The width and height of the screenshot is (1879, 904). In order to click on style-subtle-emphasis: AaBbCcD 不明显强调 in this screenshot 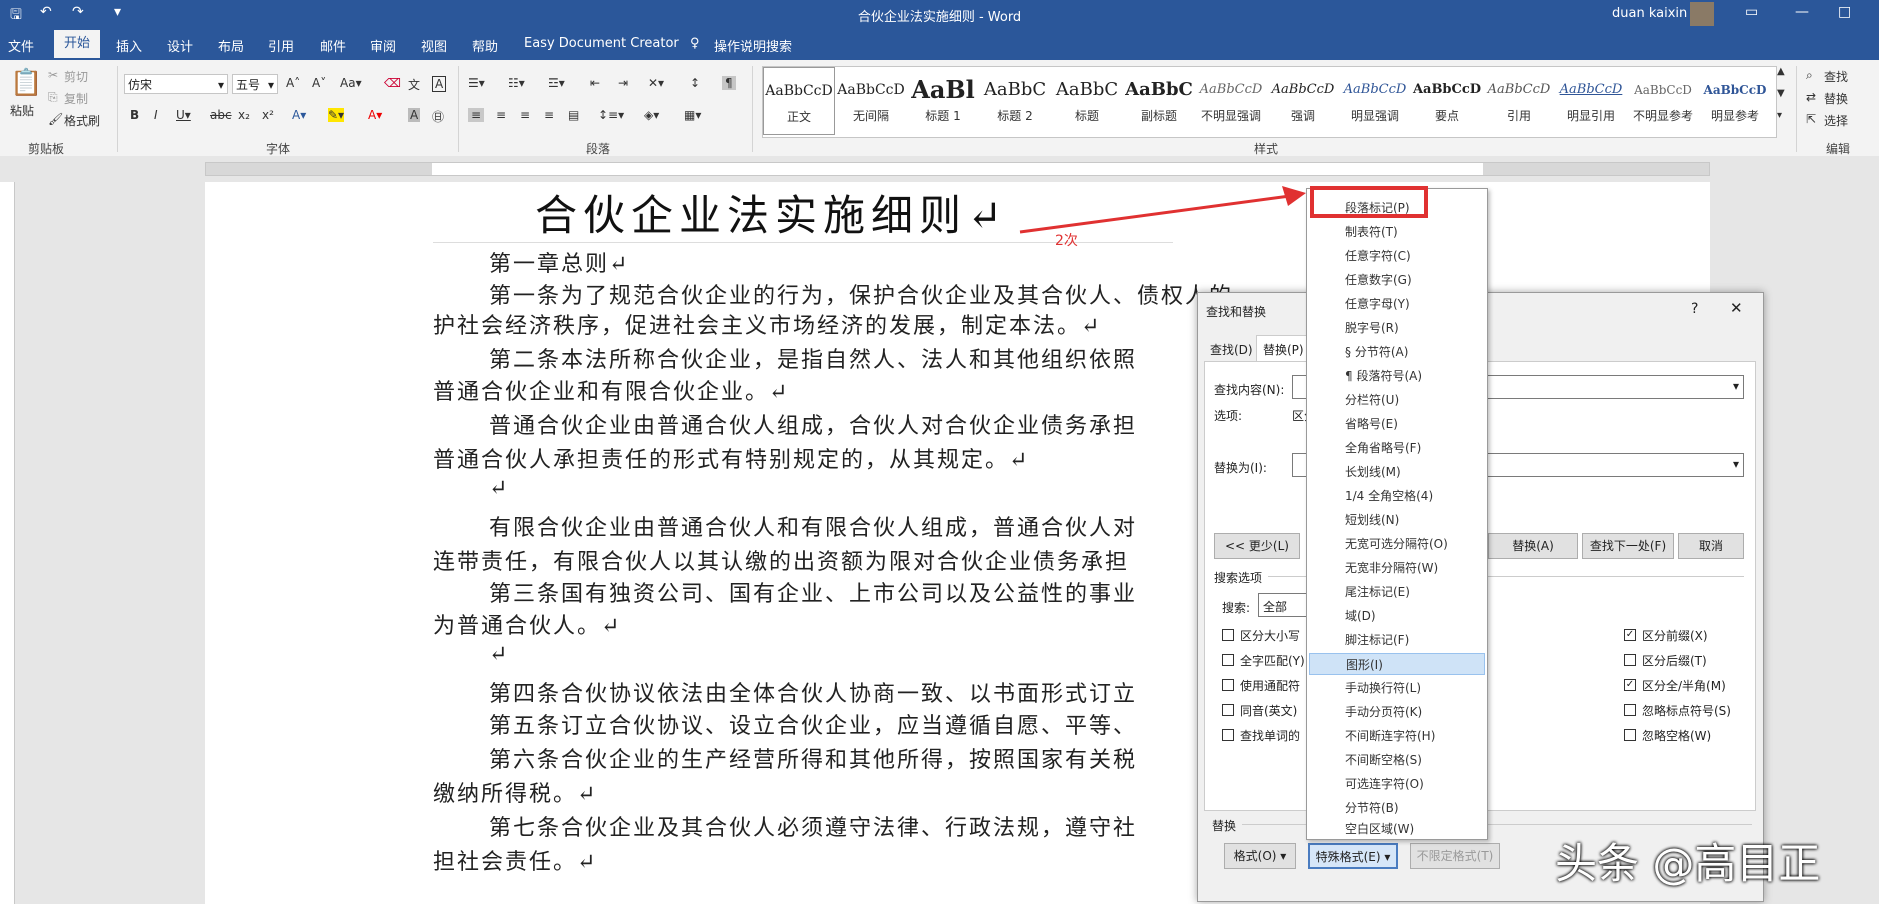, I will do `click(1231, 101)`.